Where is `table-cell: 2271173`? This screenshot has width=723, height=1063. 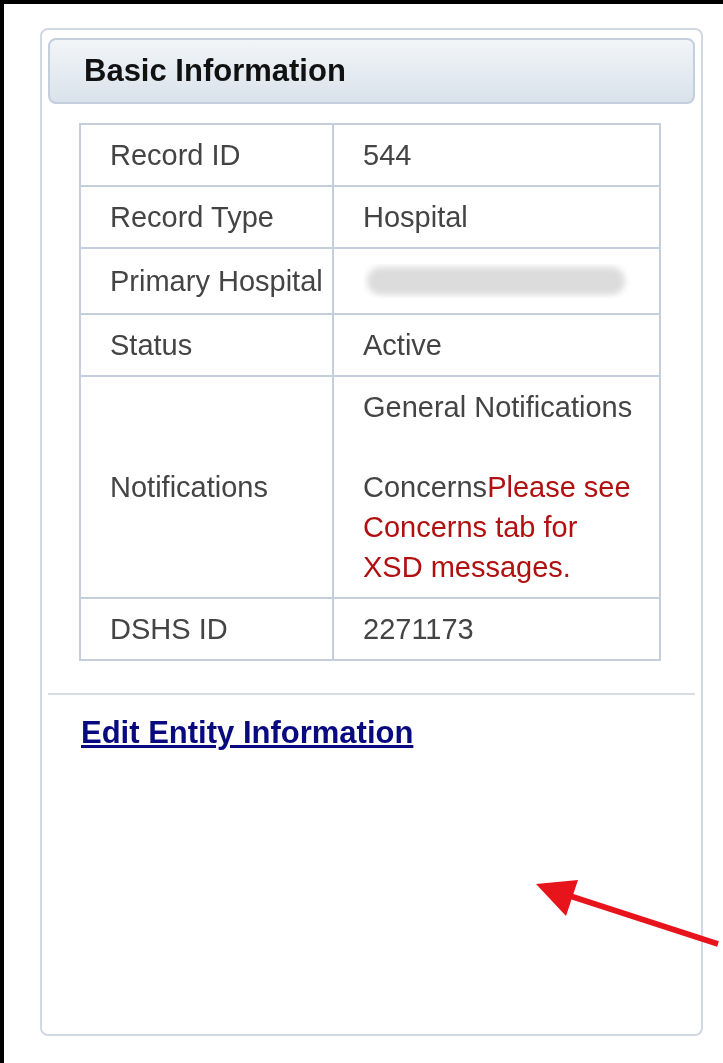
table-cell: 2271173 is located at coordinates (496, 629).